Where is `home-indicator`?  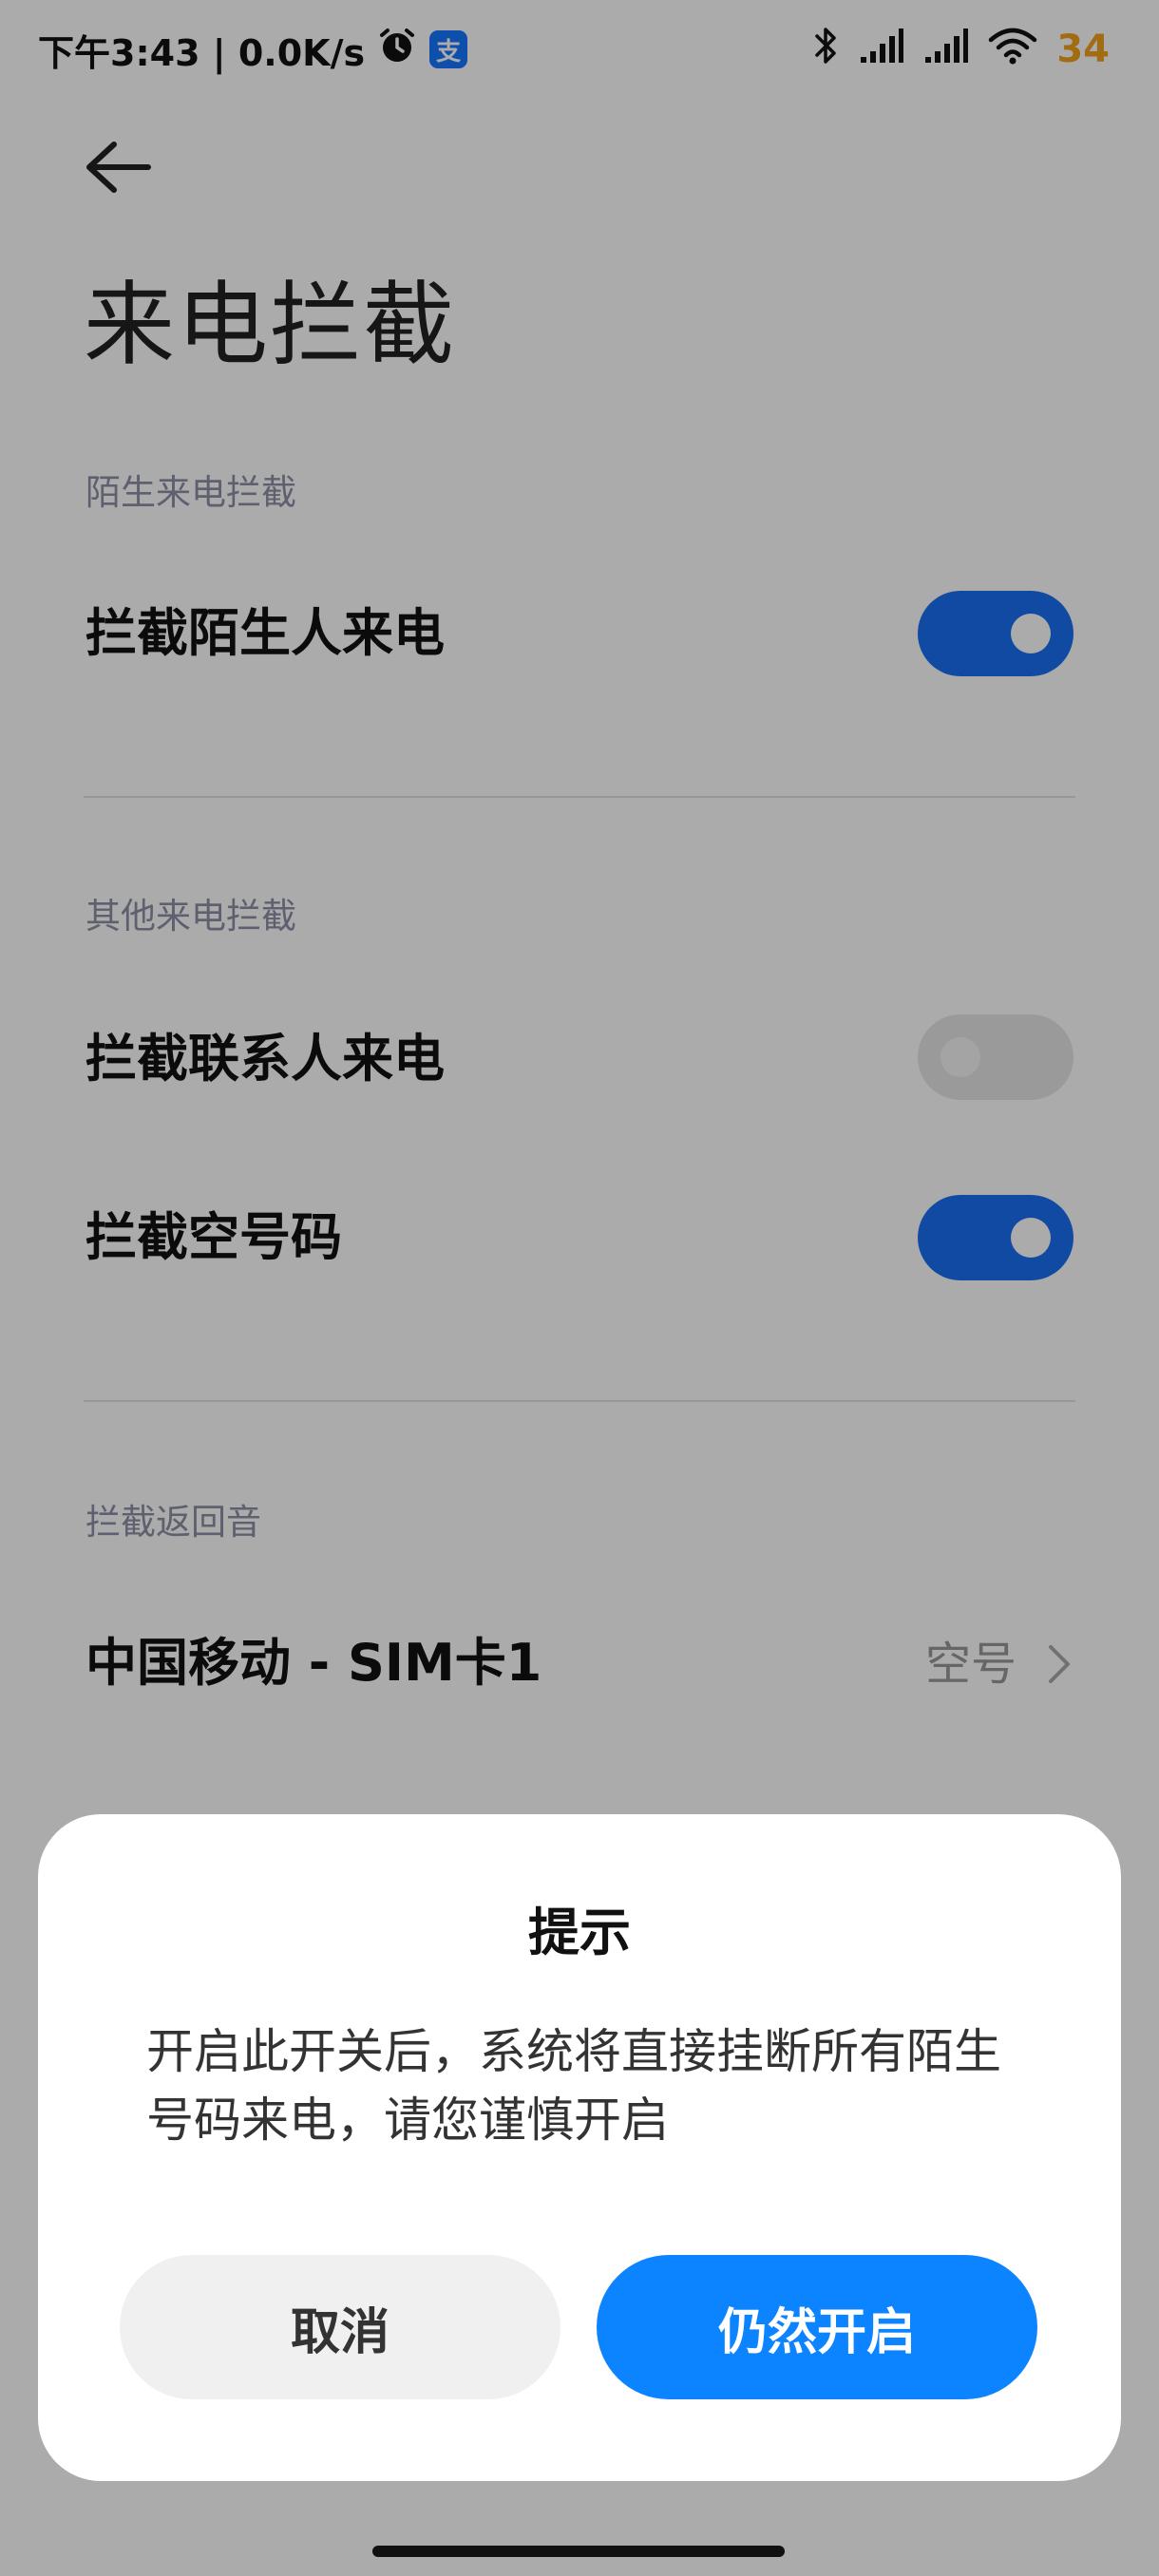 home-indicator is located at coordinates (578, 2551).